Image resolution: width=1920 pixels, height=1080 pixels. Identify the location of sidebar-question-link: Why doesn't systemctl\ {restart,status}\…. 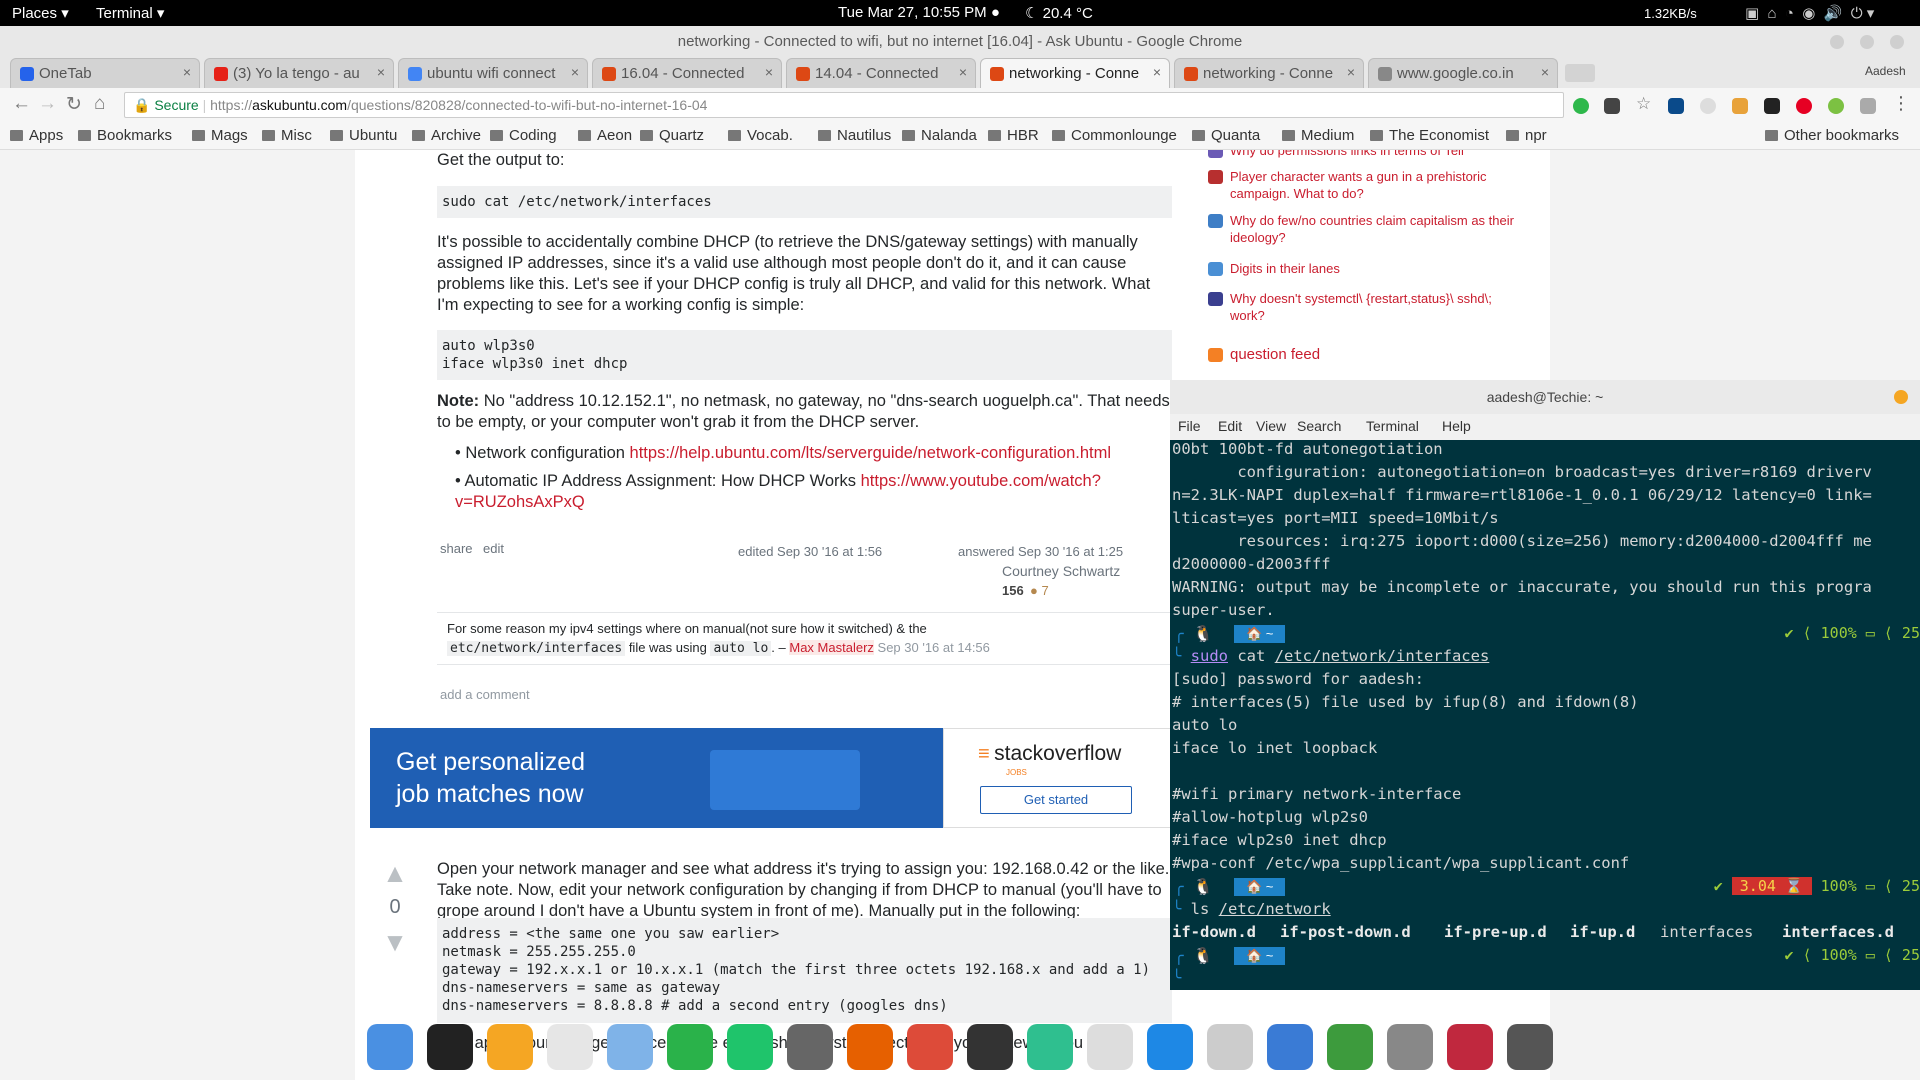
(1369, 307).